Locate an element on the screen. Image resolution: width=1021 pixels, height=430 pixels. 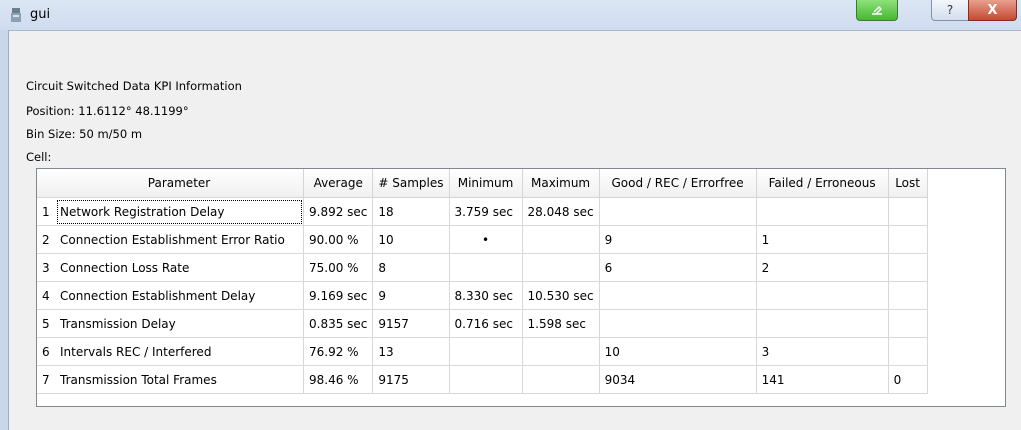
column-header-samples: # Samples is located at coordinates (411, 183).